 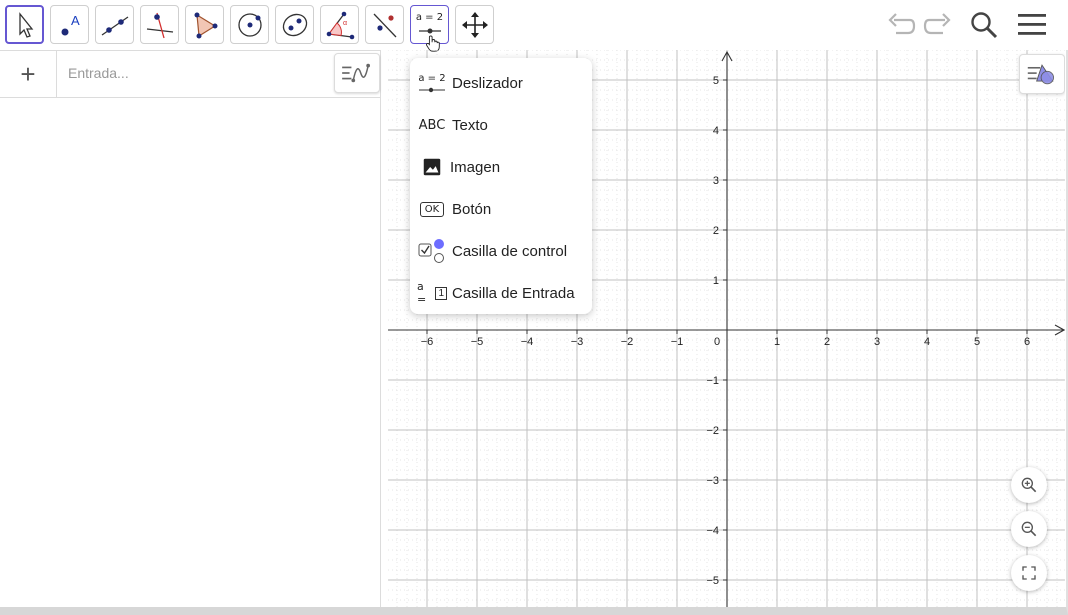 I want to click on angle-tool-button: α, so click(x=339, y=24).